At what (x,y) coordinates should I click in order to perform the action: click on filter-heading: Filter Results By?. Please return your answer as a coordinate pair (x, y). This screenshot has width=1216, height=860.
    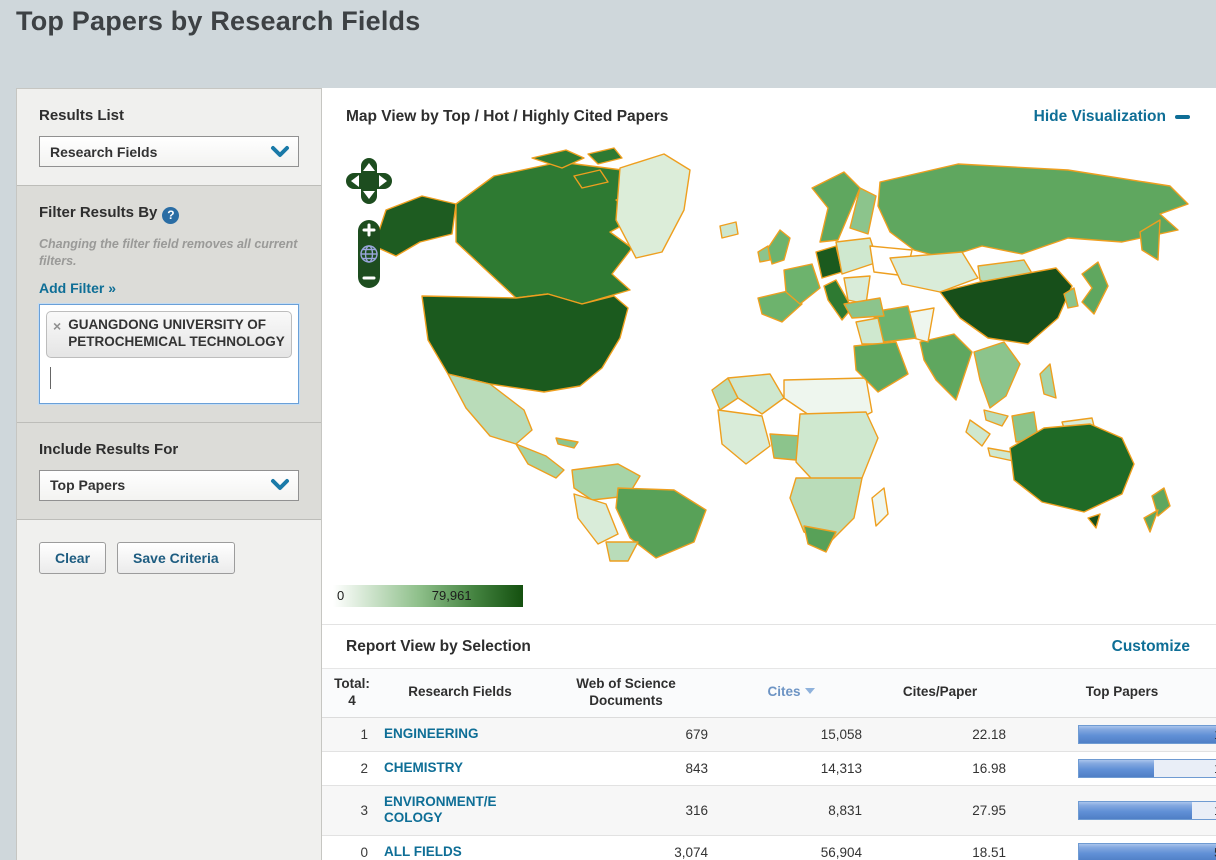
    Looking at the image, I should click on (169, 214).